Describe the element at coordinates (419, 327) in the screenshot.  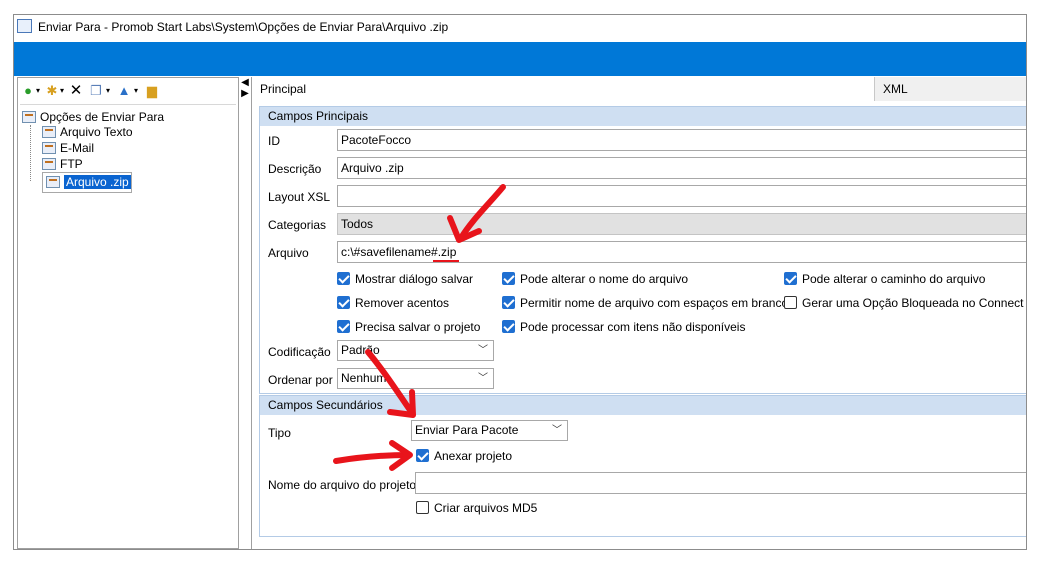
I see `annotation-arrows` at that location.